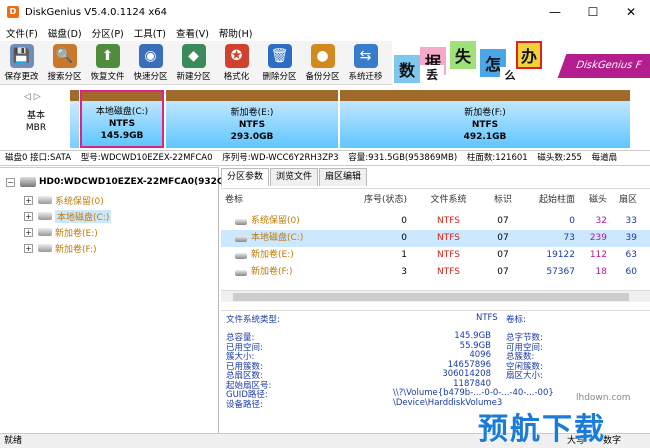  What do you see at coordinates (108, 33) in the screenshot?
I see `menu-partition: 分区(P)` at bounding box center [108, 33].